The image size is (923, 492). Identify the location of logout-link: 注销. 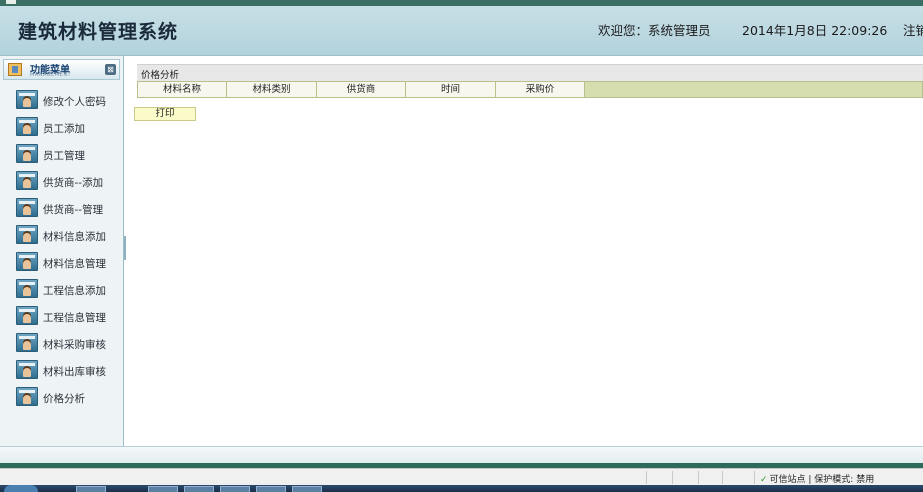
(913, 29).